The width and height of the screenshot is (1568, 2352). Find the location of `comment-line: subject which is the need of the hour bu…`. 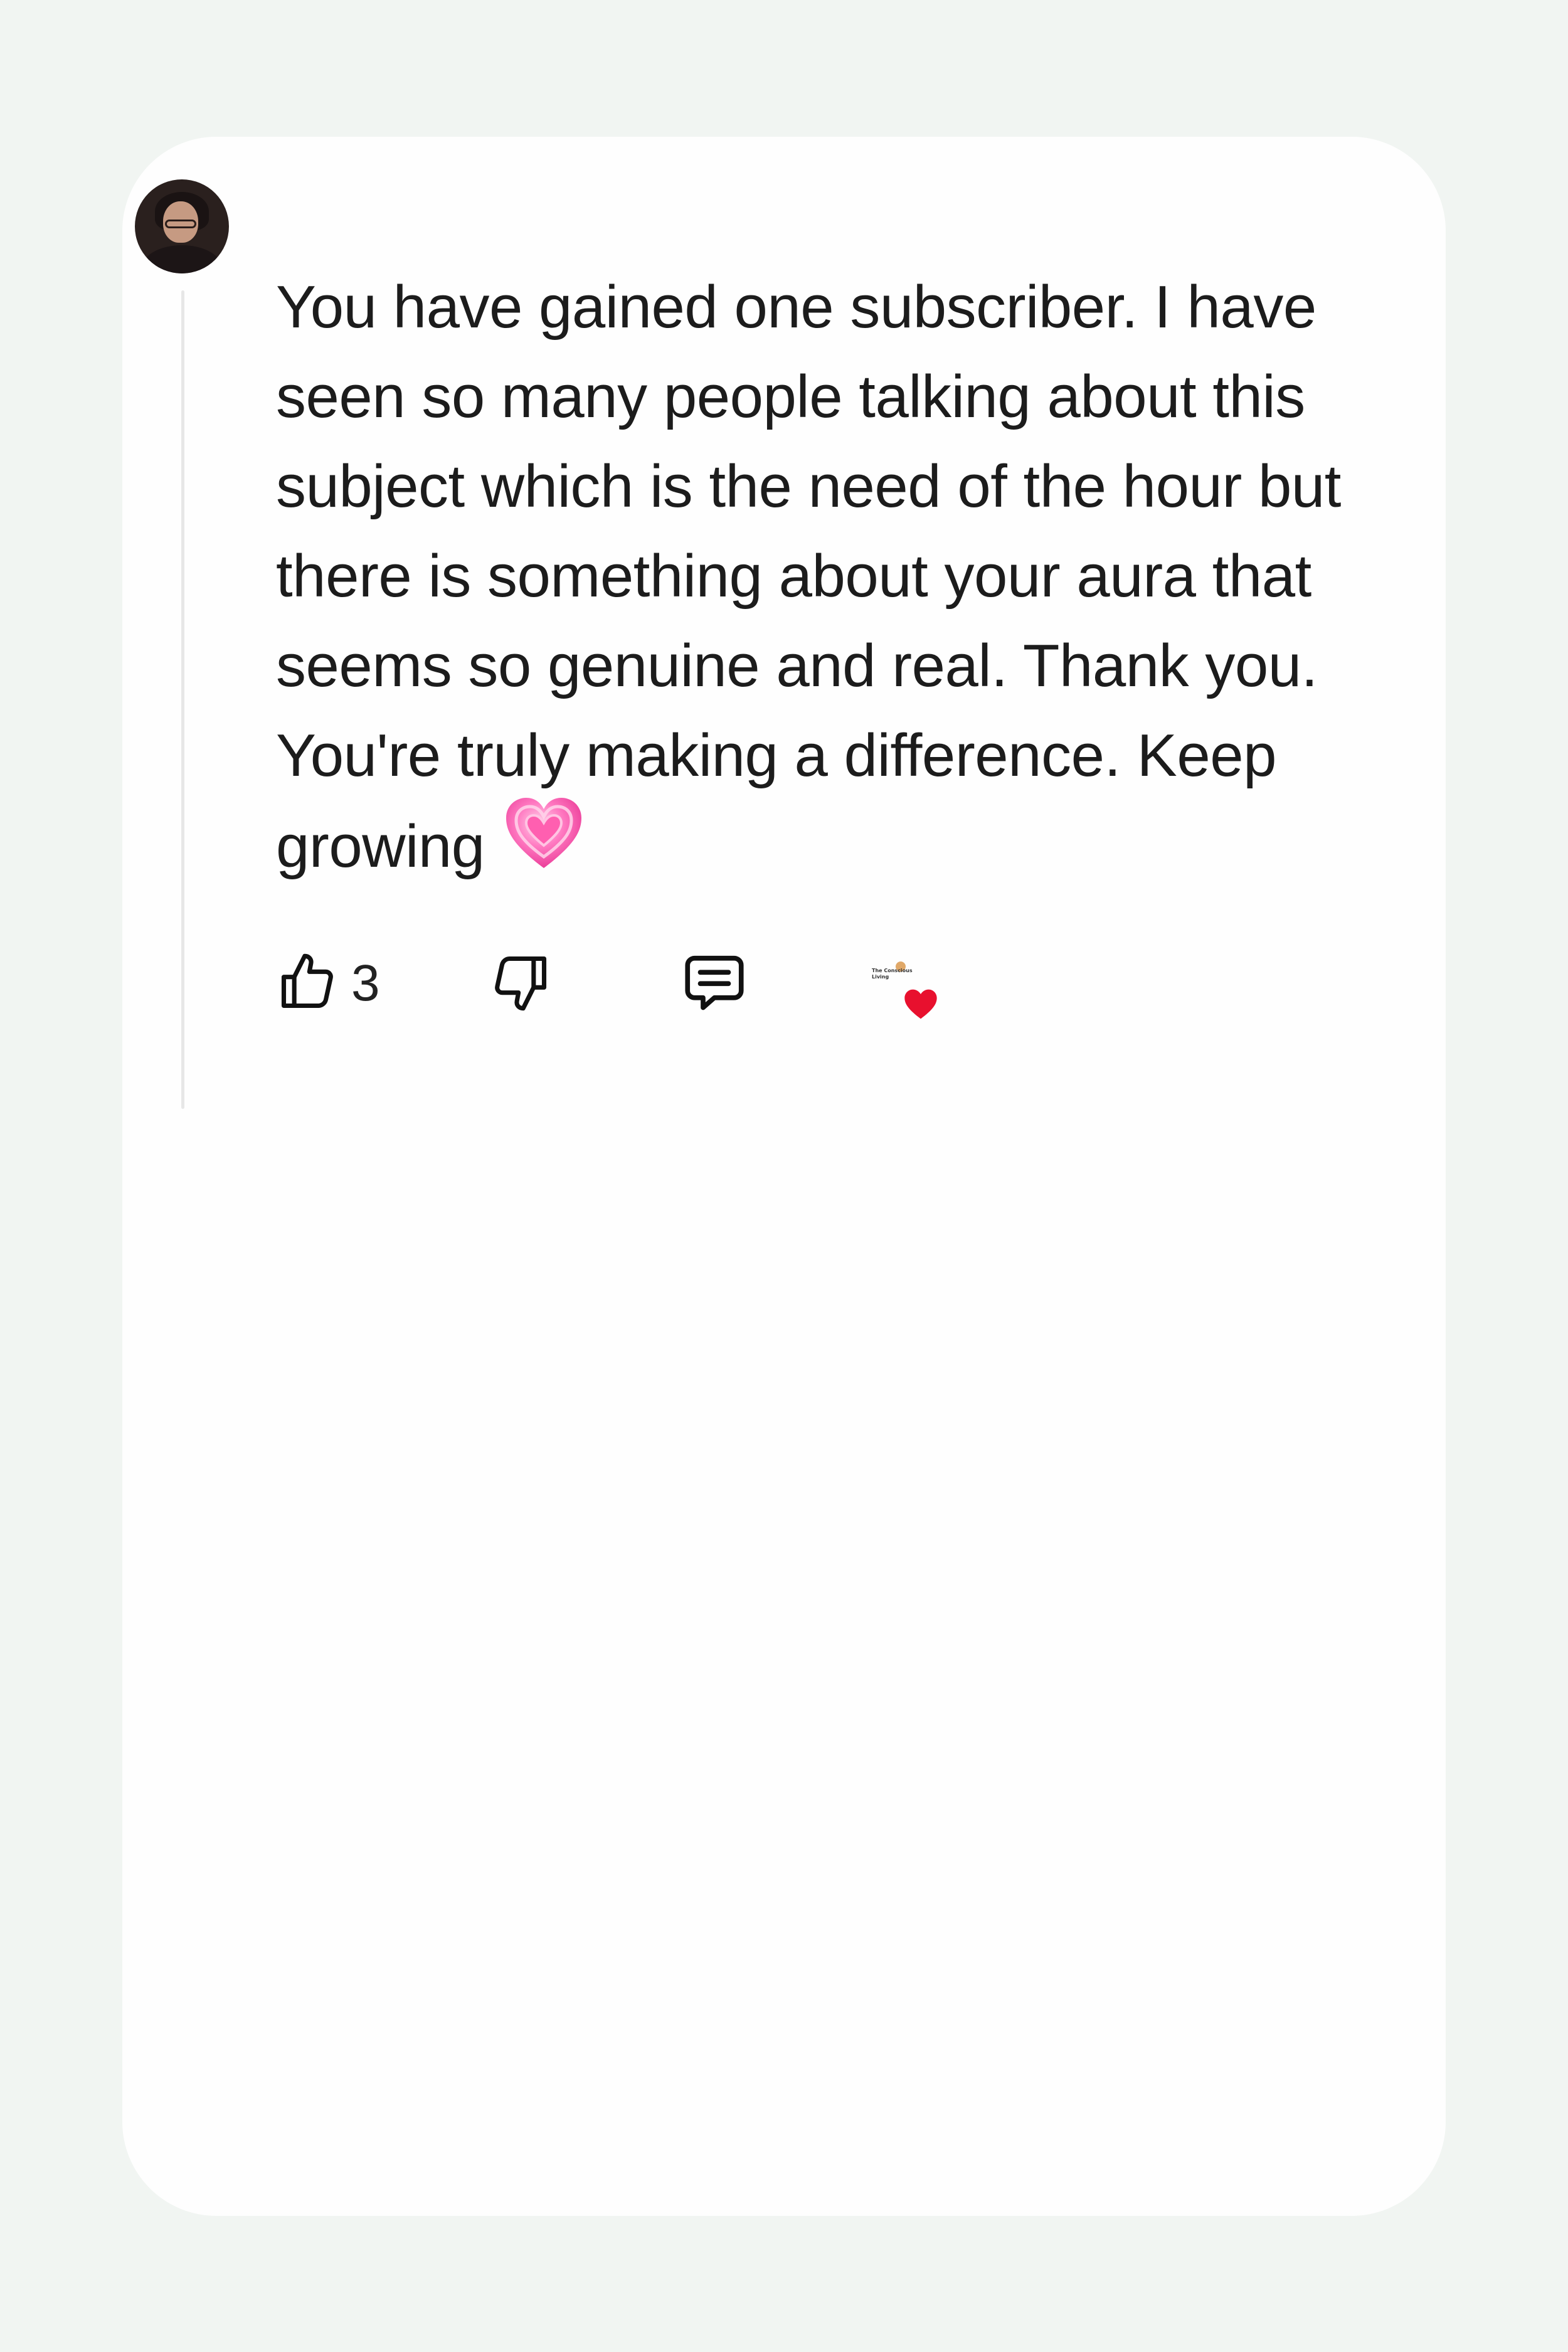

comment-line: subject which is the need of the hour bu… is located at coordinates (808, 486).